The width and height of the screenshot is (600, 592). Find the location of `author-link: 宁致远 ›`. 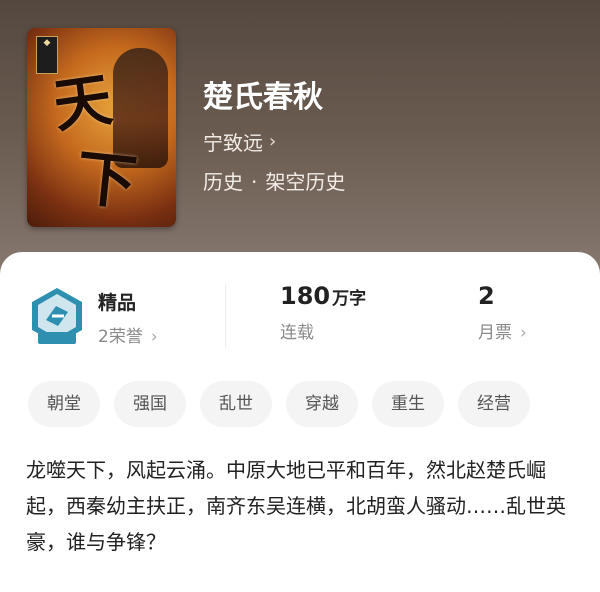

author-link: 宁致远 › is located at coordinates (239, 141).